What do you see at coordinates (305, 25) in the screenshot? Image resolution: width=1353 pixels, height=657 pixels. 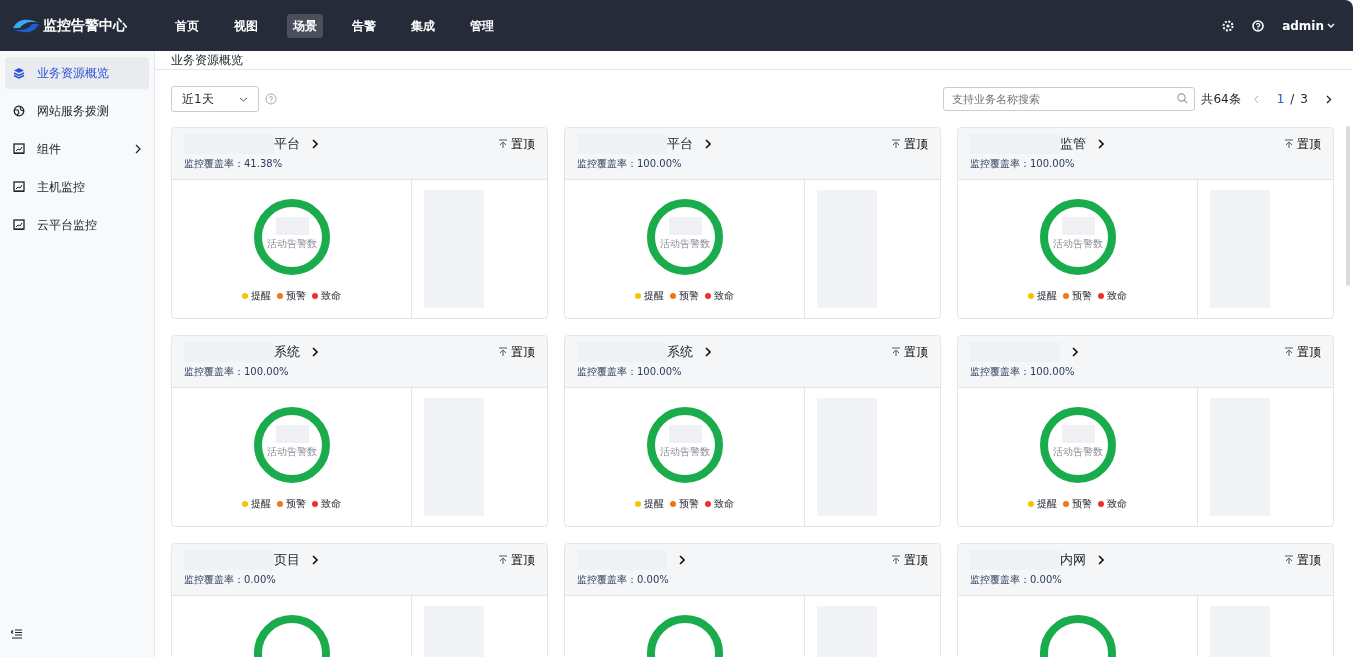 I see `menu-tab: 场景` at bounding box center [305, 25].